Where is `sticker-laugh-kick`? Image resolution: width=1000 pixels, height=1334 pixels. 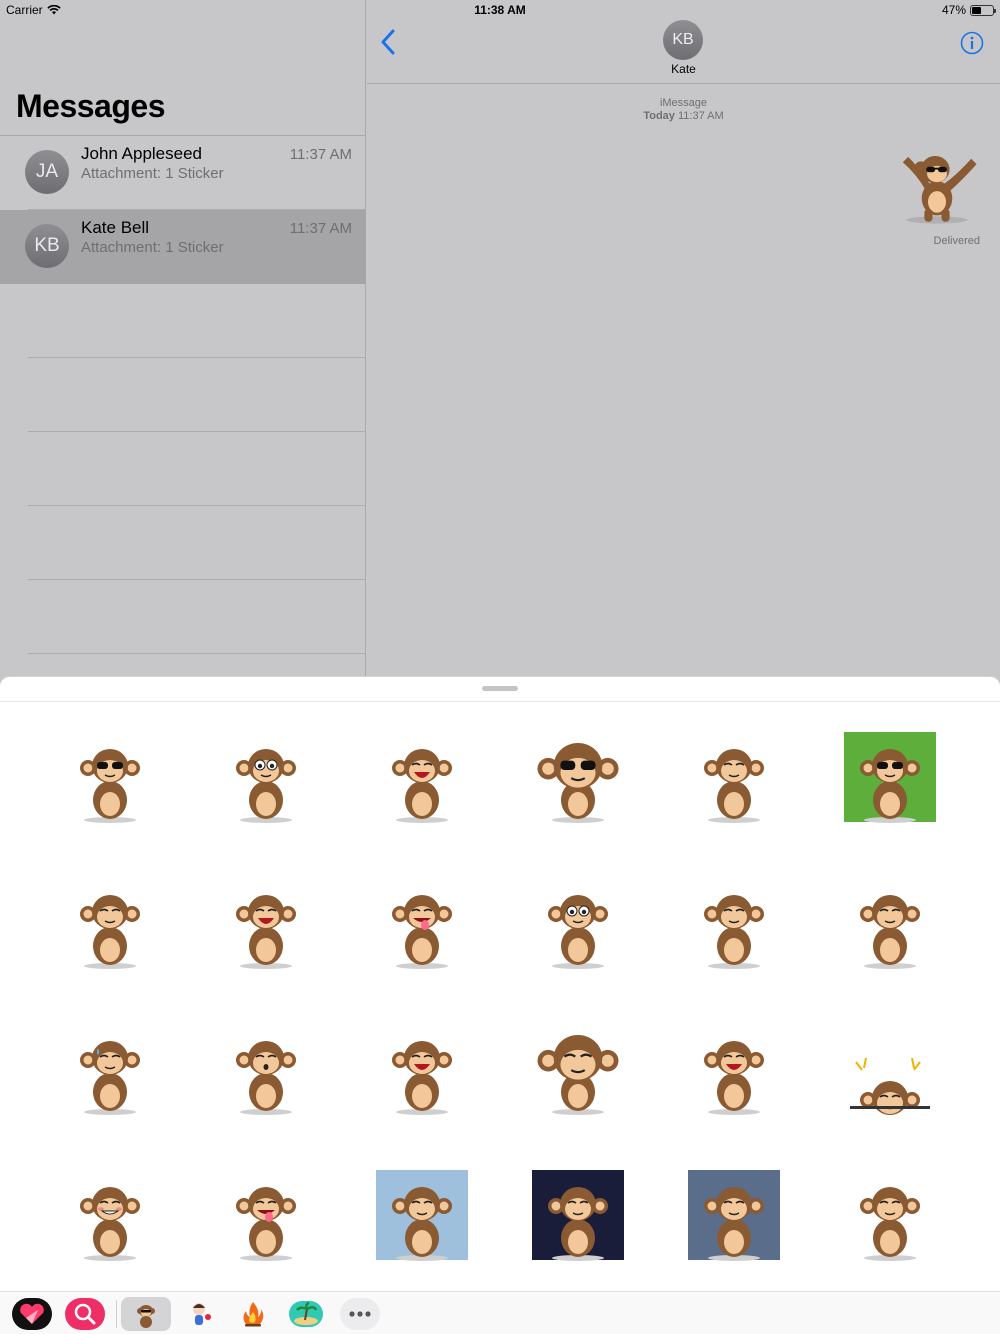
sticker-laugh-kick is located at coordinates (422, 803).